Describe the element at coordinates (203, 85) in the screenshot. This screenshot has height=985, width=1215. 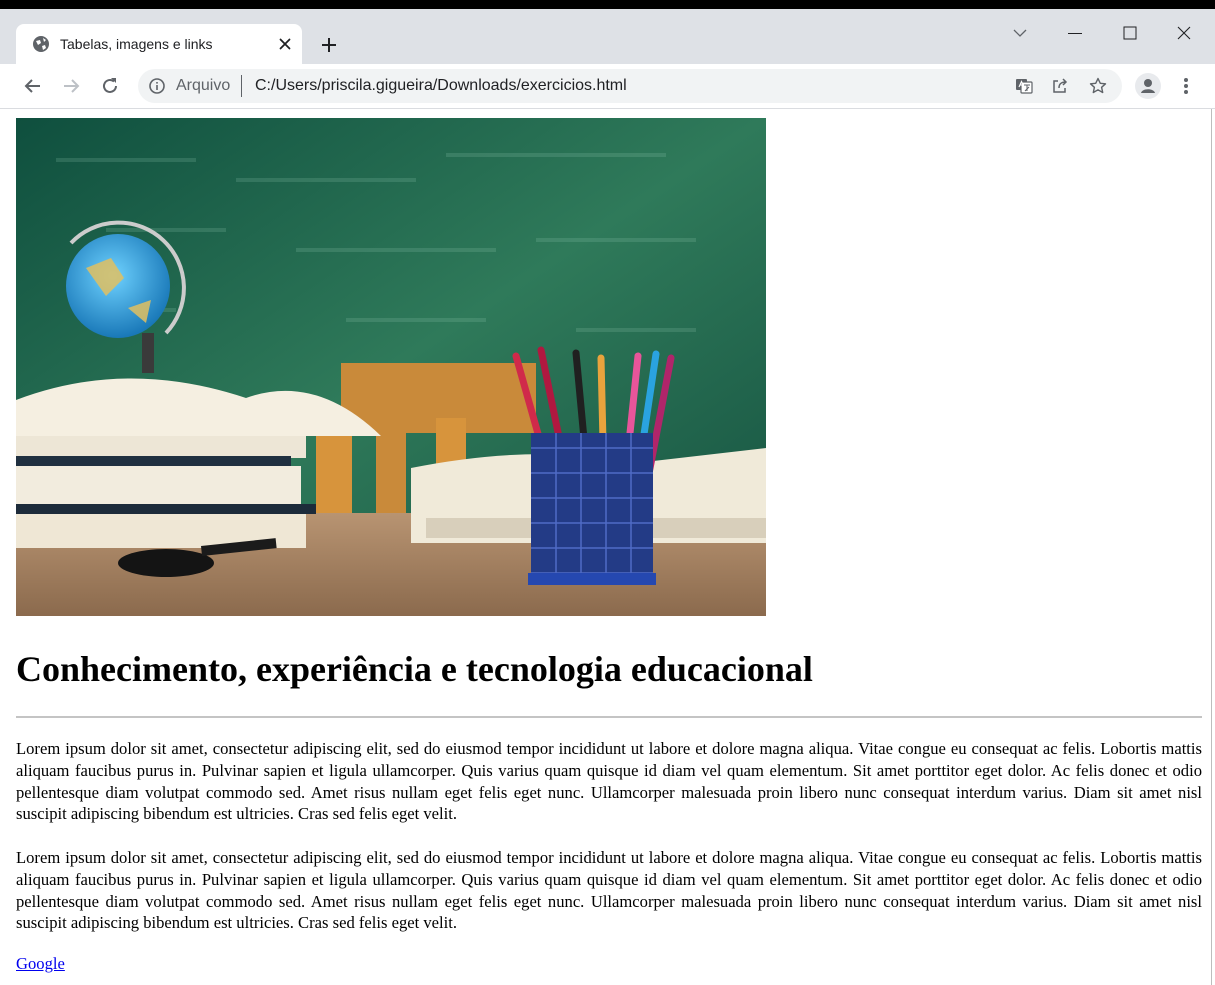
I see `url-scheme-label: Arquivo` at that location.